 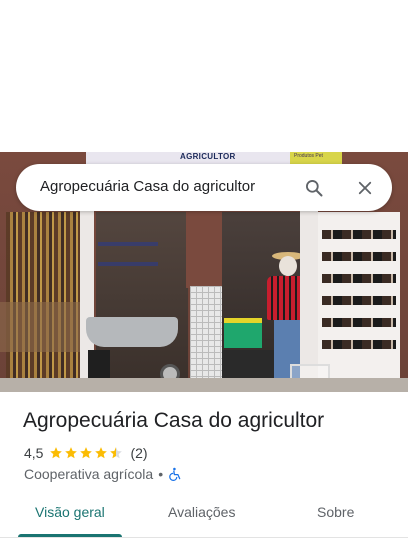 I want to click on place-category: Cooperativa agrícola, so click(x=88, y=474).